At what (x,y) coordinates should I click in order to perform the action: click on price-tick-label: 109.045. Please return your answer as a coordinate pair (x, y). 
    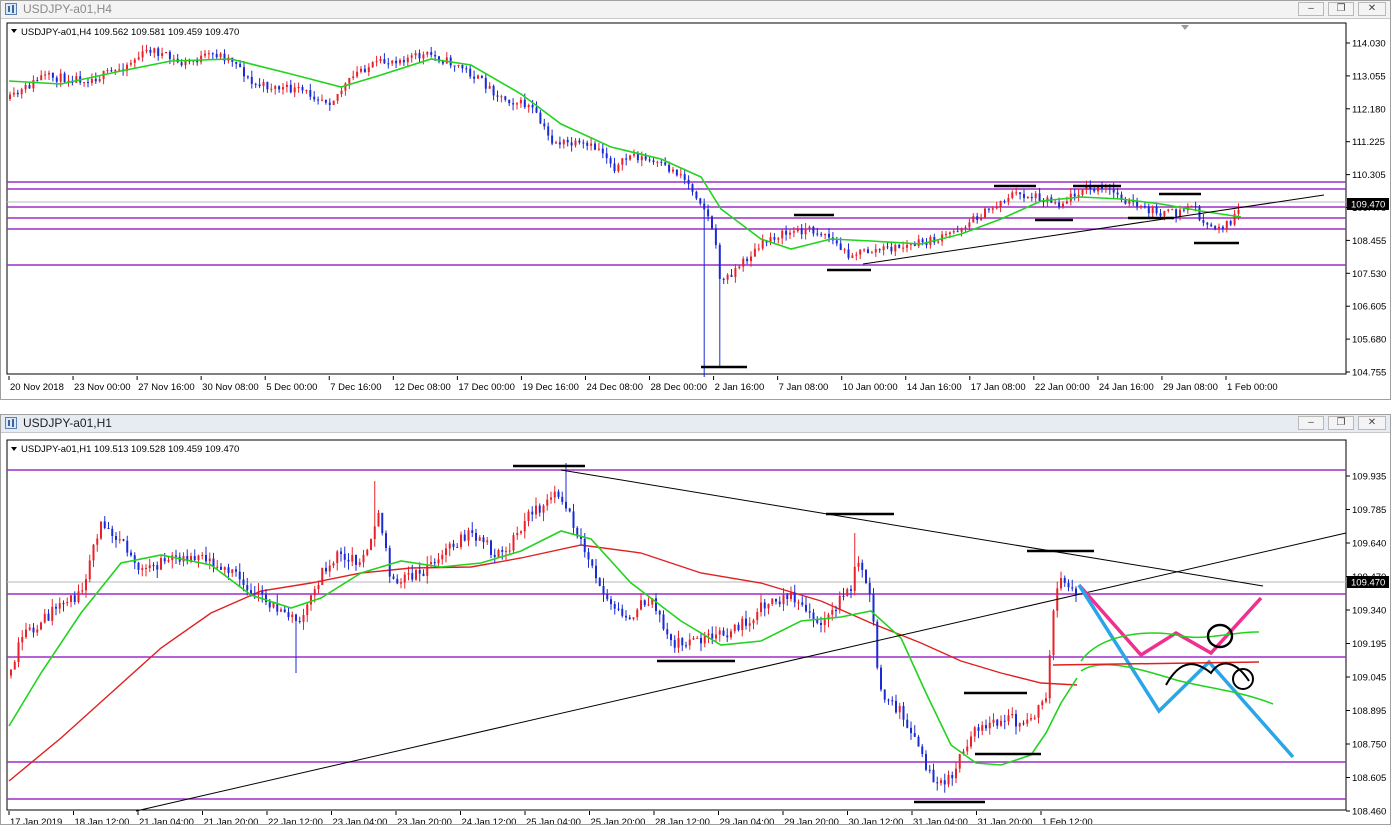
    Looking at the image, I should click on (1369, 678).